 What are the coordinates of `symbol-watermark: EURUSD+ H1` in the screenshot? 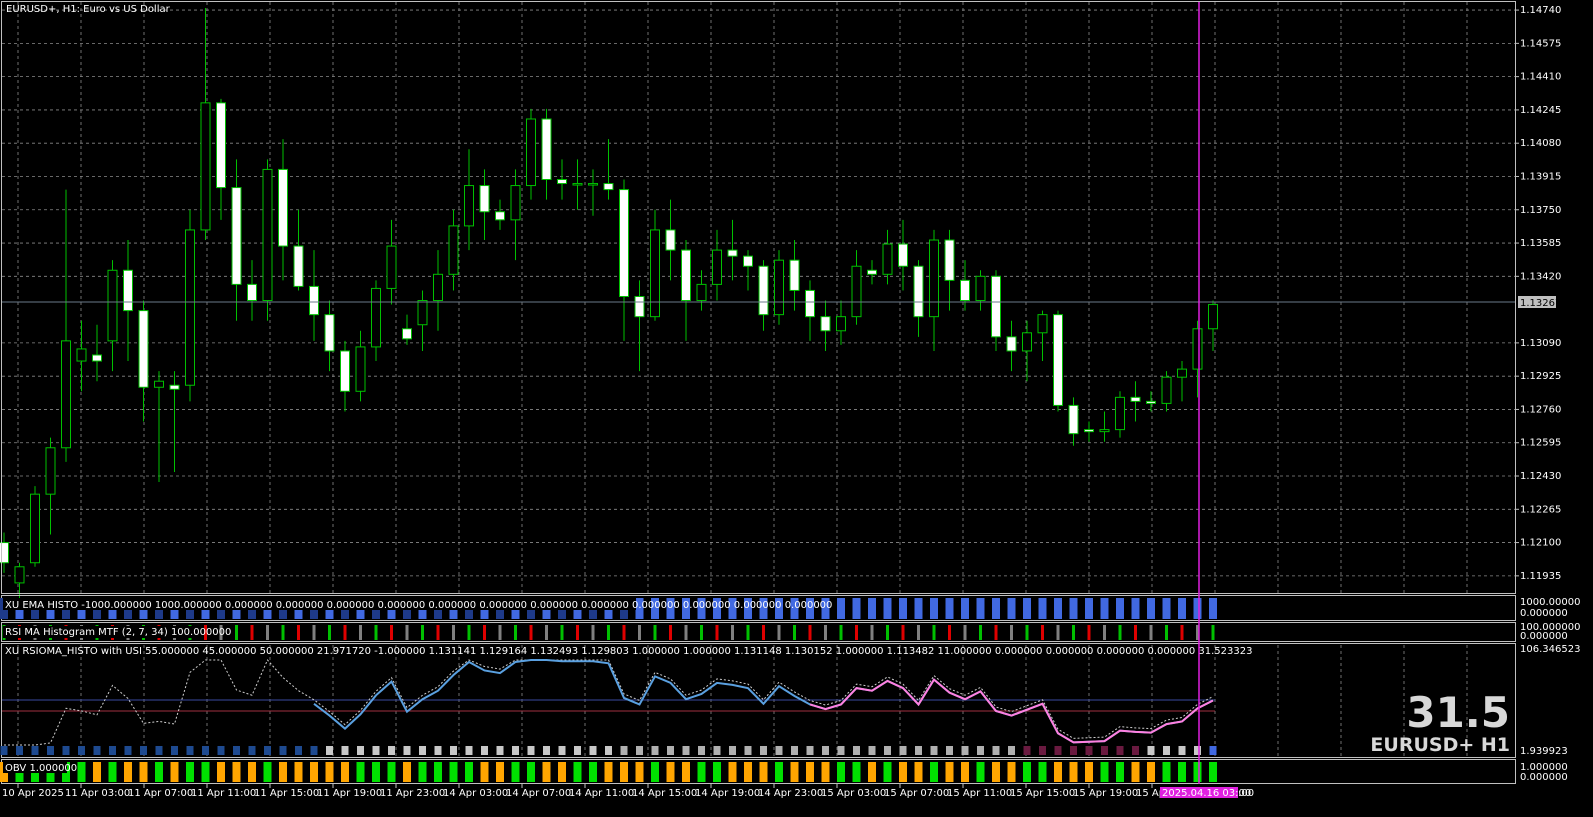 It's located at (1440, 745).